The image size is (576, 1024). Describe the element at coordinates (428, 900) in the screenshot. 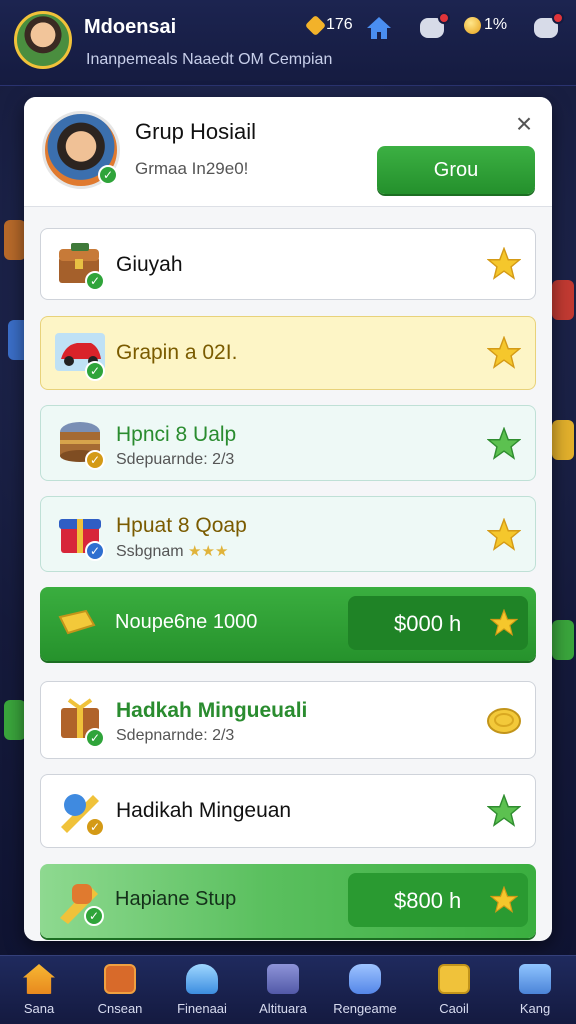

I see `price-label: $800 h` at that location.